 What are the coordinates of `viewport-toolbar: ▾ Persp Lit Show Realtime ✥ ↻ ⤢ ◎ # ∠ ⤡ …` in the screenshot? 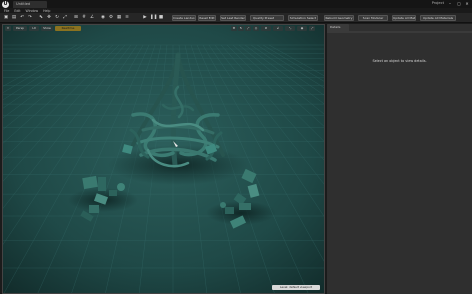 It's located at (163, 28).